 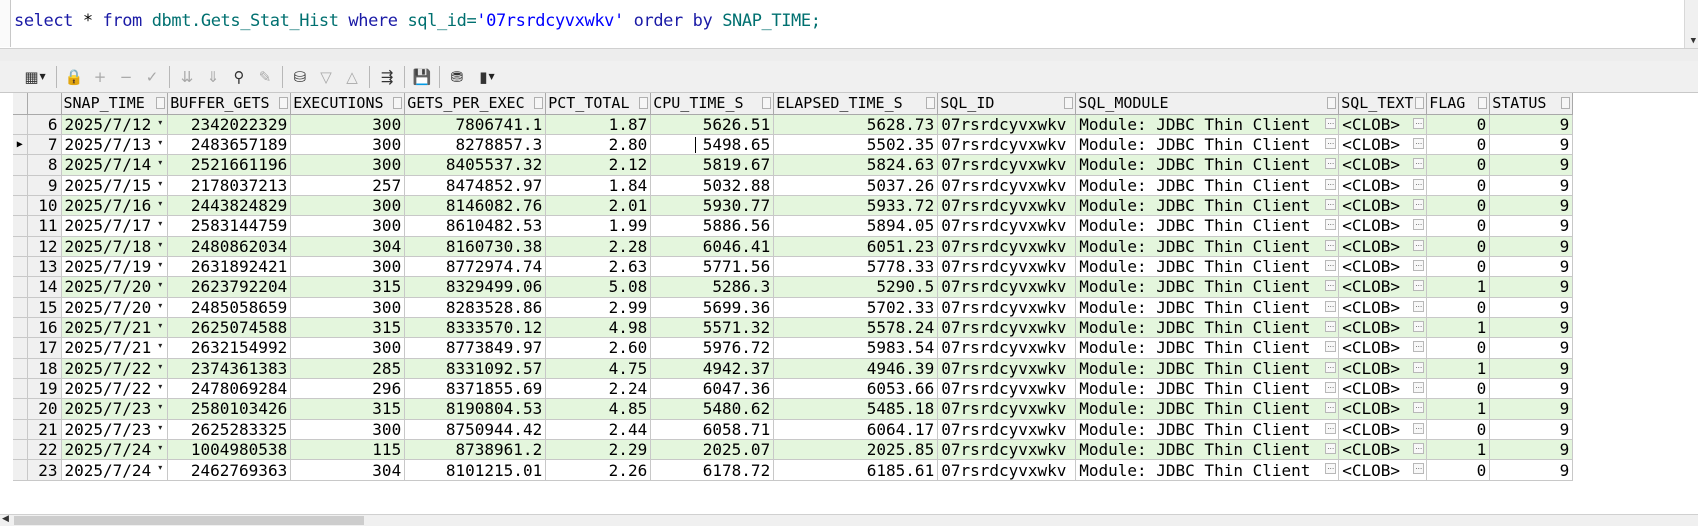 I want to click on clear-filter-button: △, so click(x=352, y=77).